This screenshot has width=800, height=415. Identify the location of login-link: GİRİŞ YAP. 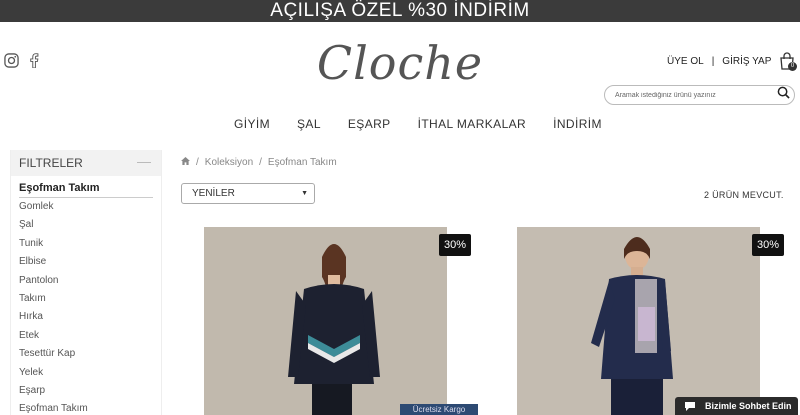
(746, 61).